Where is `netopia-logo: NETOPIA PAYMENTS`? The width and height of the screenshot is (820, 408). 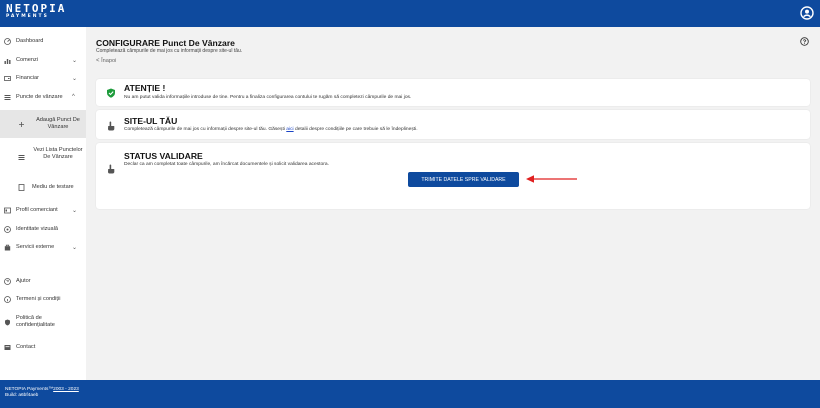
netopia-logo: NETOPIA PAYMENTS is located at coordinates (36, 11).